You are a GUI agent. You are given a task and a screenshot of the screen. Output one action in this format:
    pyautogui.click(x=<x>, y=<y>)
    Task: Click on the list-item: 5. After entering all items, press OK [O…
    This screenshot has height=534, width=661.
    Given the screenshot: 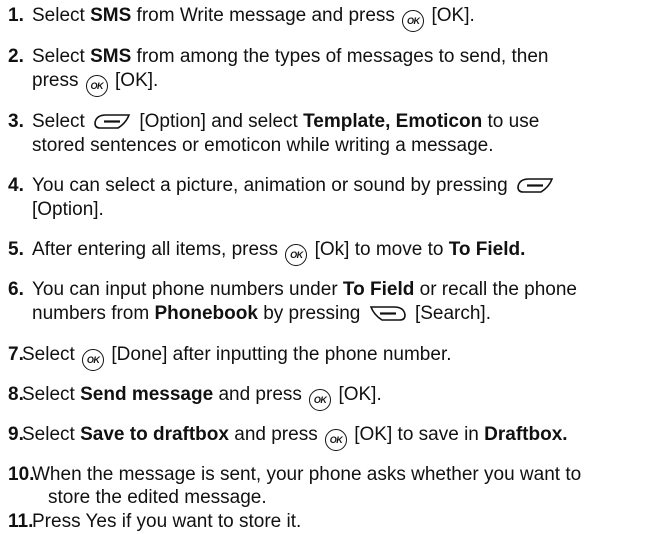 What is the action you would take?
    pyautogui.click(x=333, y=252)
    